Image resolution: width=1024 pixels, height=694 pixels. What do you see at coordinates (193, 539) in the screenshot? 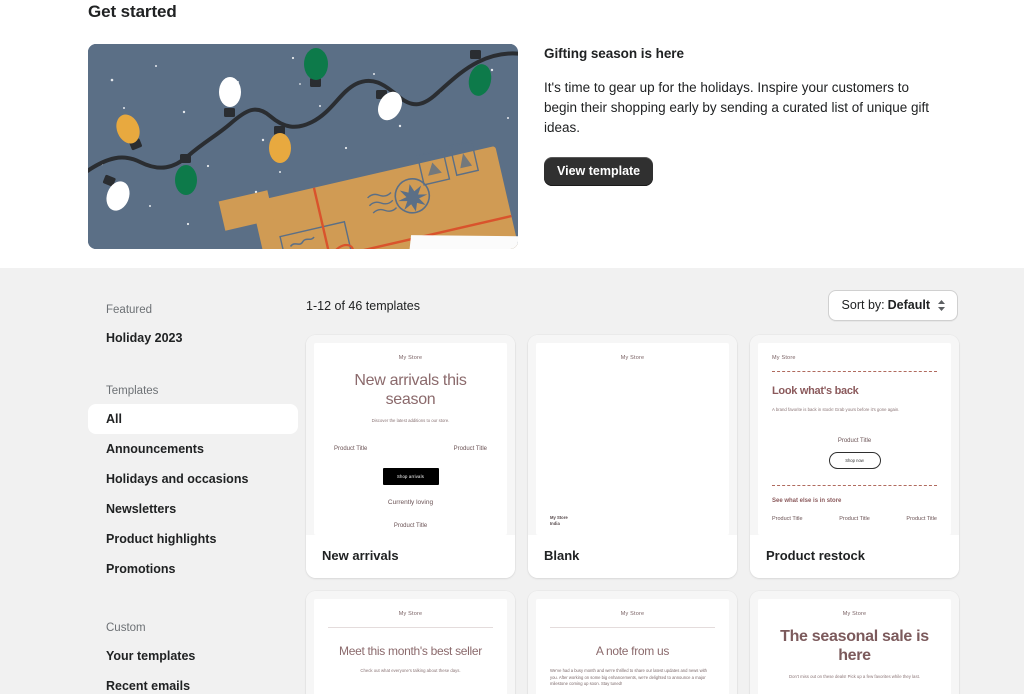
I see `sidebar-item-product-highlights: Product highlights` at bounding box center [193, 539].